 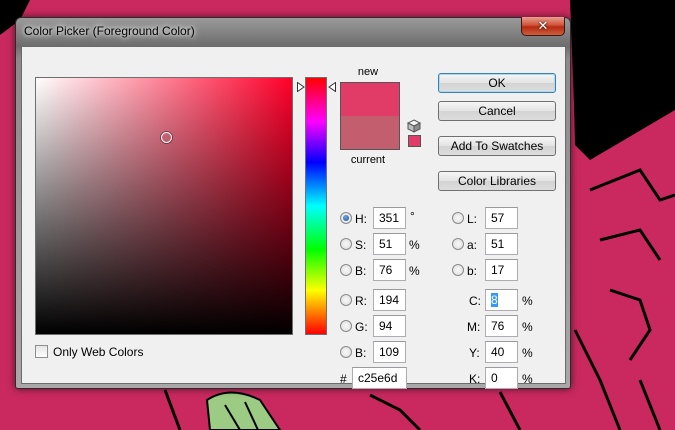 What do you see at coordinates (414, 141) in the screenshot?
I see `web-safe-swatch` at bounding box center [414, 141].